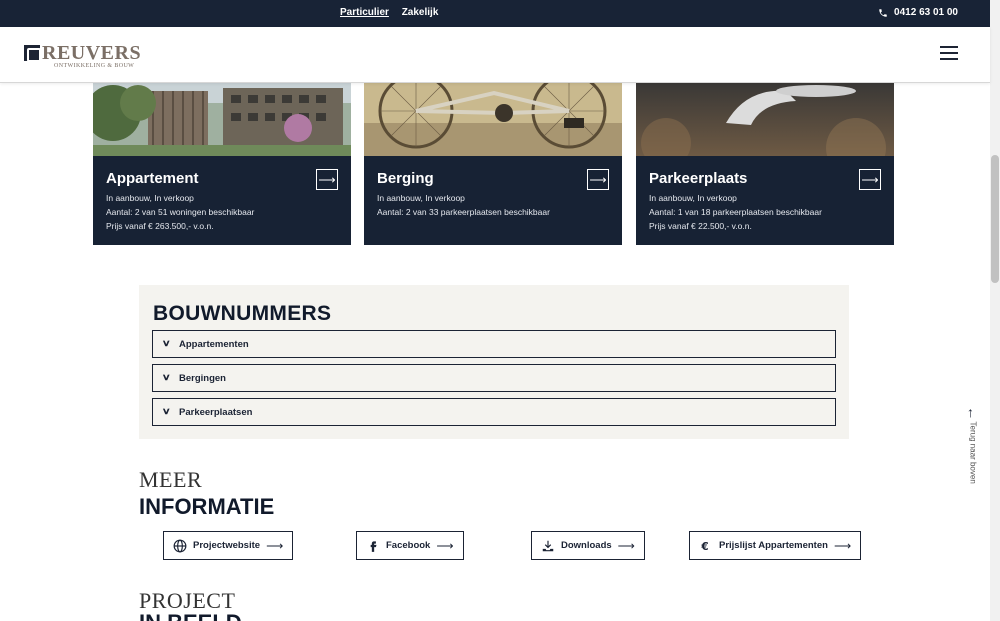 The width and height of the screenshot is (1000, 621). What do you see at coordinates (180, 545) in the screenshot?
I see `globe-icon` at bounding box center [180, 545].